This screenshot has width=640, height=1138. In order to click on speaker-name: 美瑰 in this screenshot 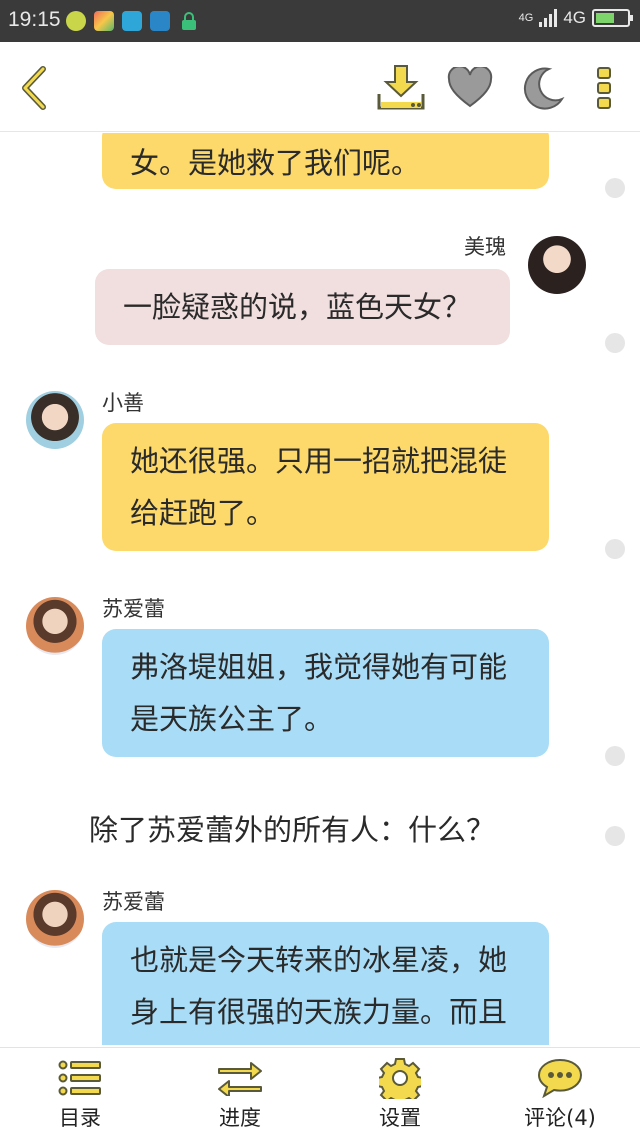, I will do `click(485, 247)`.